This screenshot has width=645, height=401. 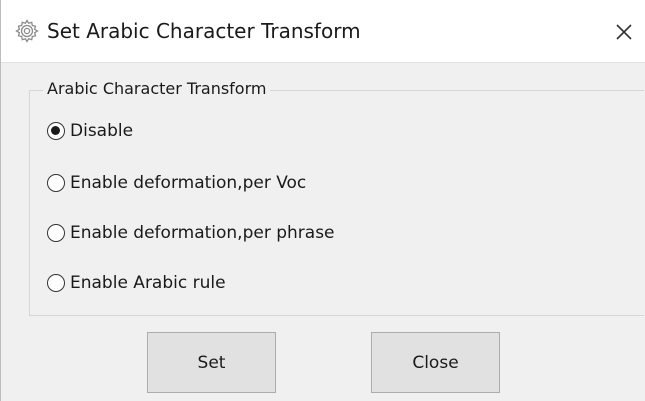 What do you see at coordinates (27, 31) in the screenshot?
I see `gear-icon` at bounding box center [27, 31].